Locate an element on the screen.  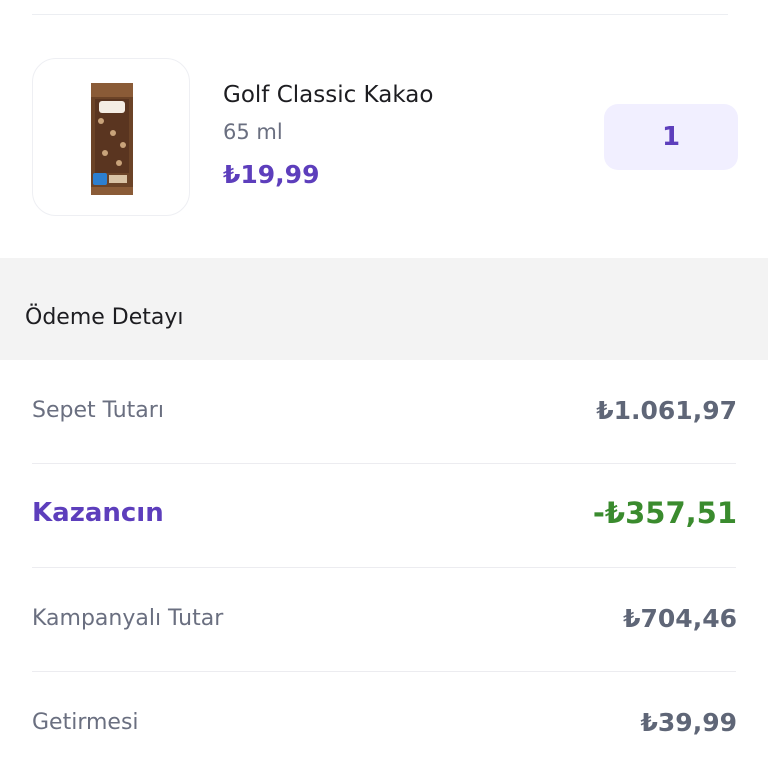
ice-cream-bar-icon is located at coordinates (112, 139).